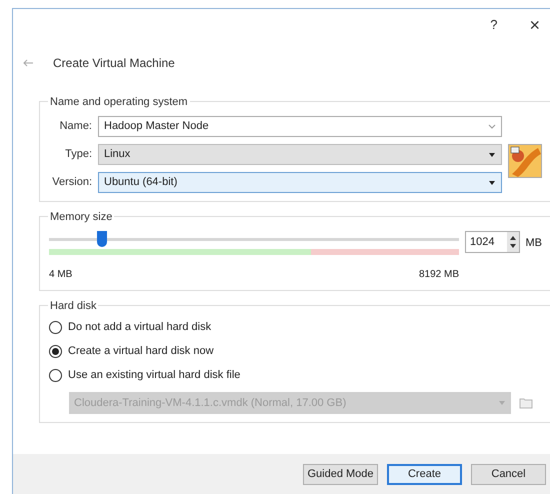  What do you see at coordinates (534, 25) in the screenshot?
I see `close-button: ×` at bounding box center [534, 25].